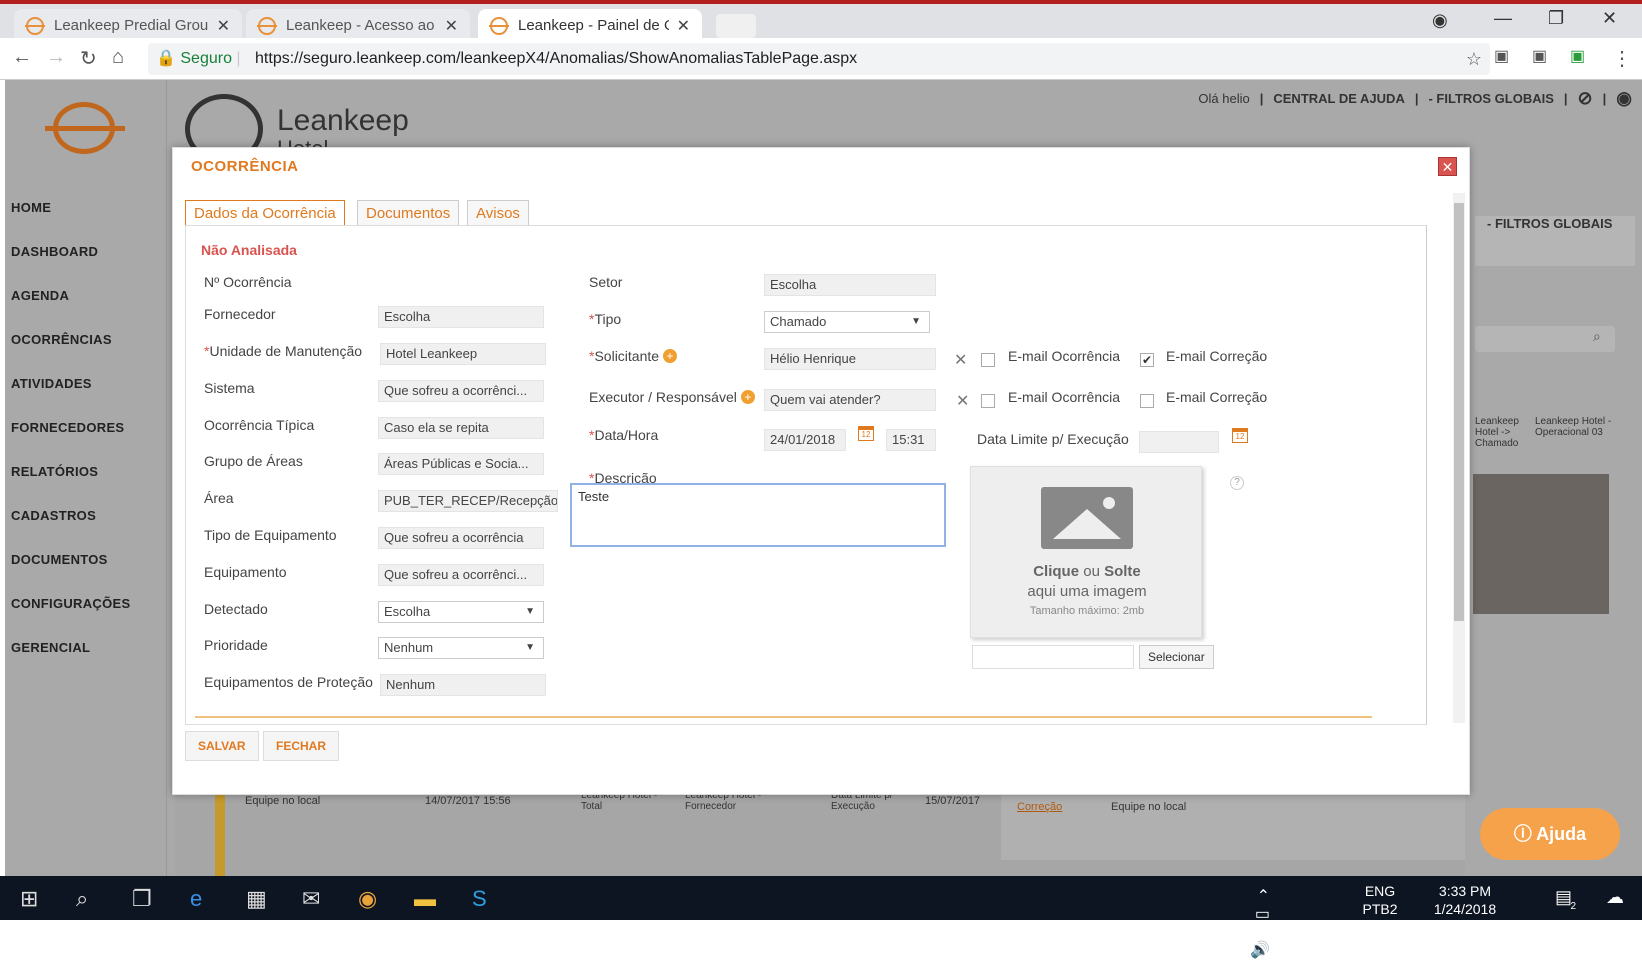  What do you see at coordinates (56, 57) in the screenshot?
I see `forward-icon: →` at bounding box center [56, 57].